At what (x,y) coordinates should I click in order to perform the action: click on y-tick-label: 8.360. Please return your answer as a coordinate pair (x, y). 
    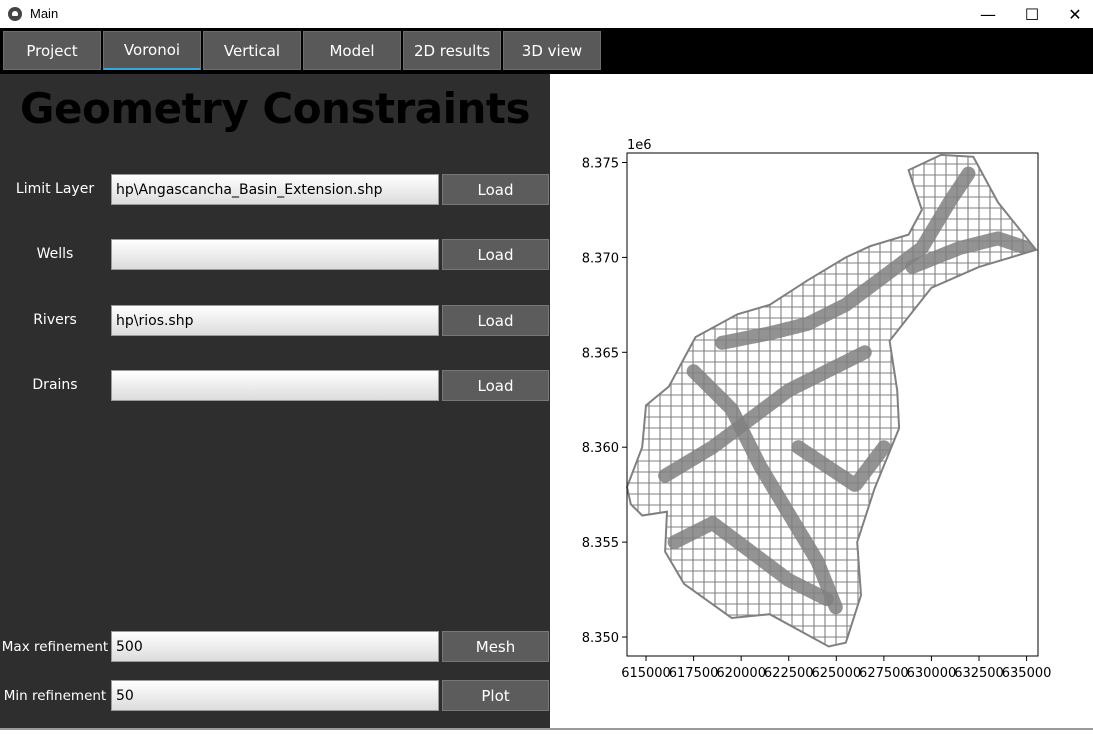
    Looking at the image, I should click on (600, 448).